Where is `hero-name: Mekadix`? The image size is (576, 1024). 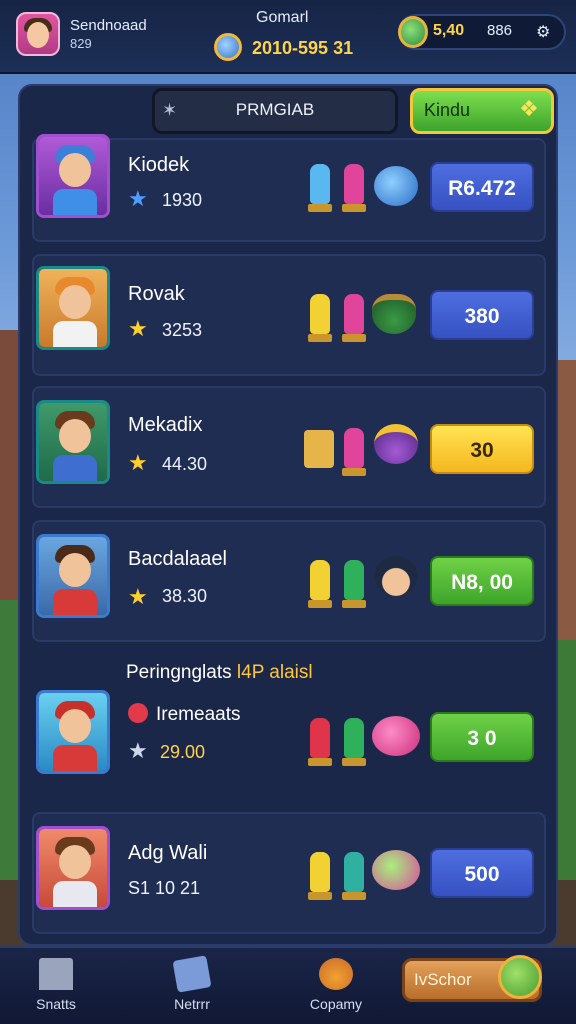
hero-name: Mekadix is located at coordinates (165, 425).